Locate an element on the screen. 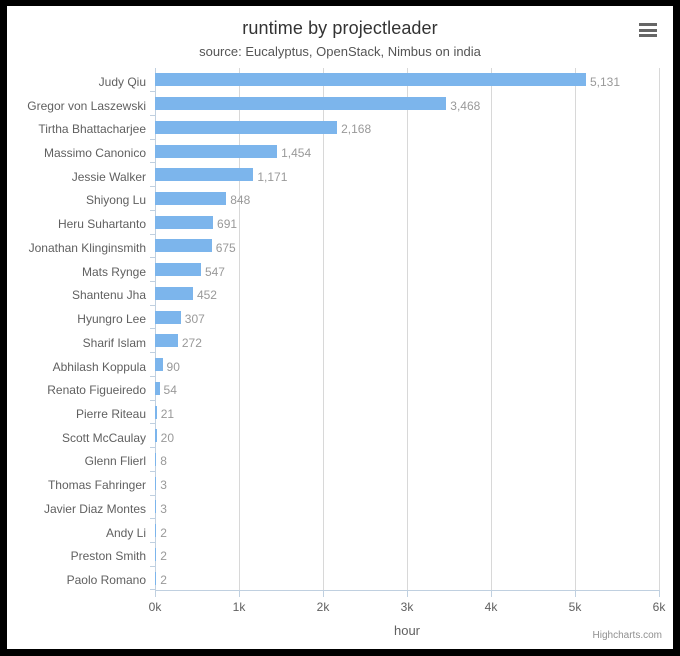  category-label: Jonathan Klinginsmith is located at coordinates (87, 247).